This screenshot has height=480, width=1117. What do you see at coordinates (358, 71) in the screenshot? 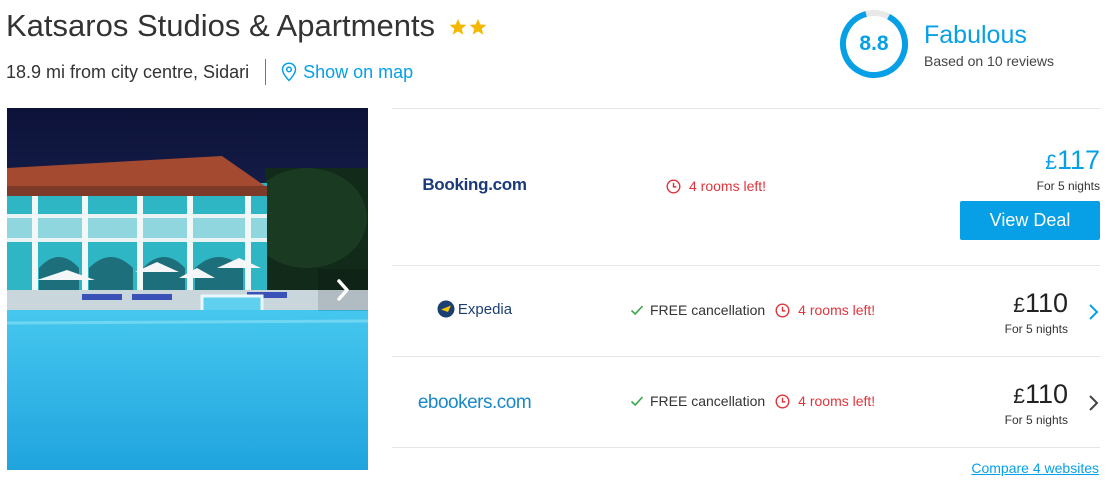
I see `show-on-map-label: Show on map` at bounding box center [358, 71].